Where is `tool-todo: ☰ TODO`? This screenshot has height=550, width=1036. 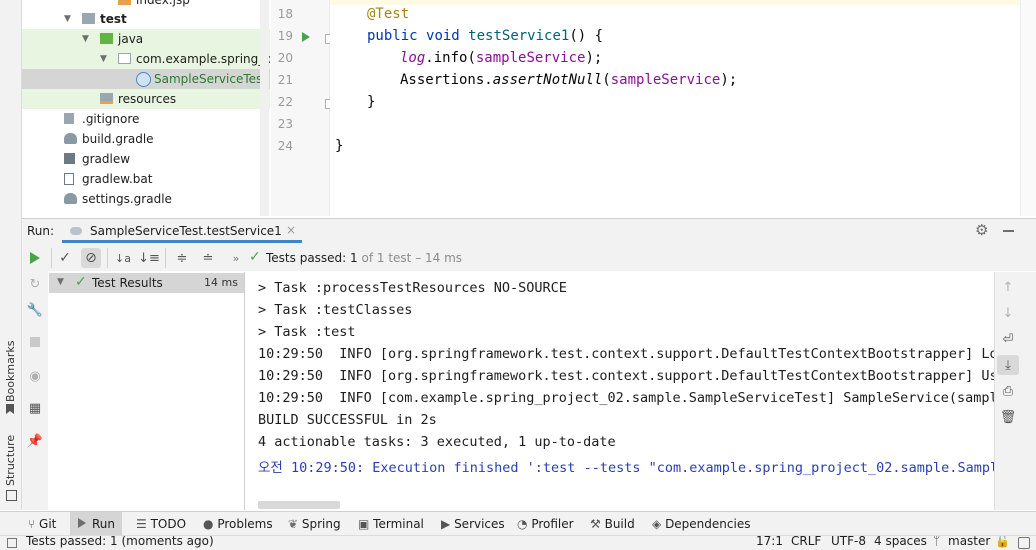
tool-todo: ☰ TODO is located at coordinates (161, 524).